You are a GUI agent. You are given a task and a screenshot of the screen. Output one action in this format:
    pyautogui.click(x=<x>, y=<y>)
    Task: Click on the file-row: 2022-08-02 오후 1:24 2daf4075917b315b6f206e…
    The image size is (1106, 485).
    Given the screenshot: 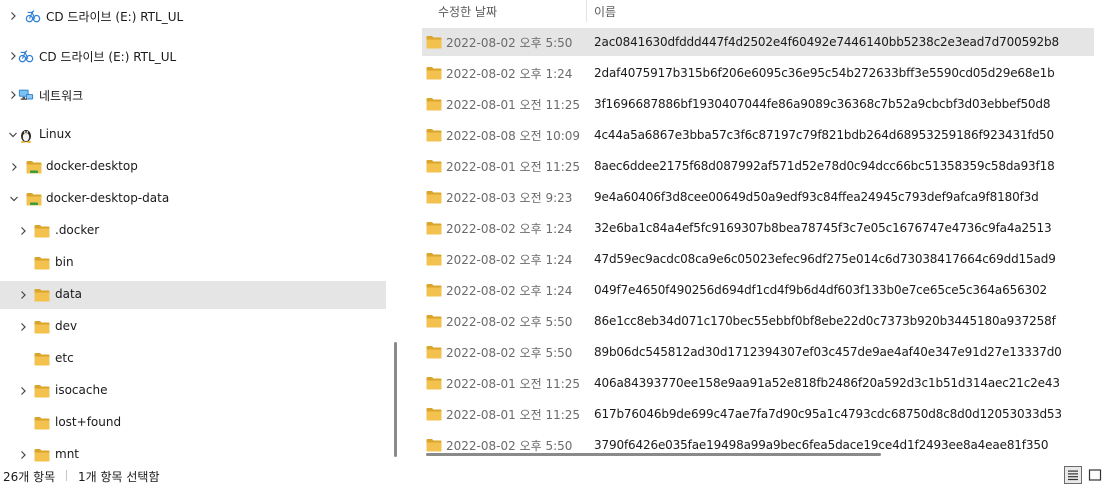 What is the action you would take?
    pyautogui.click(x=758, y=73)
    